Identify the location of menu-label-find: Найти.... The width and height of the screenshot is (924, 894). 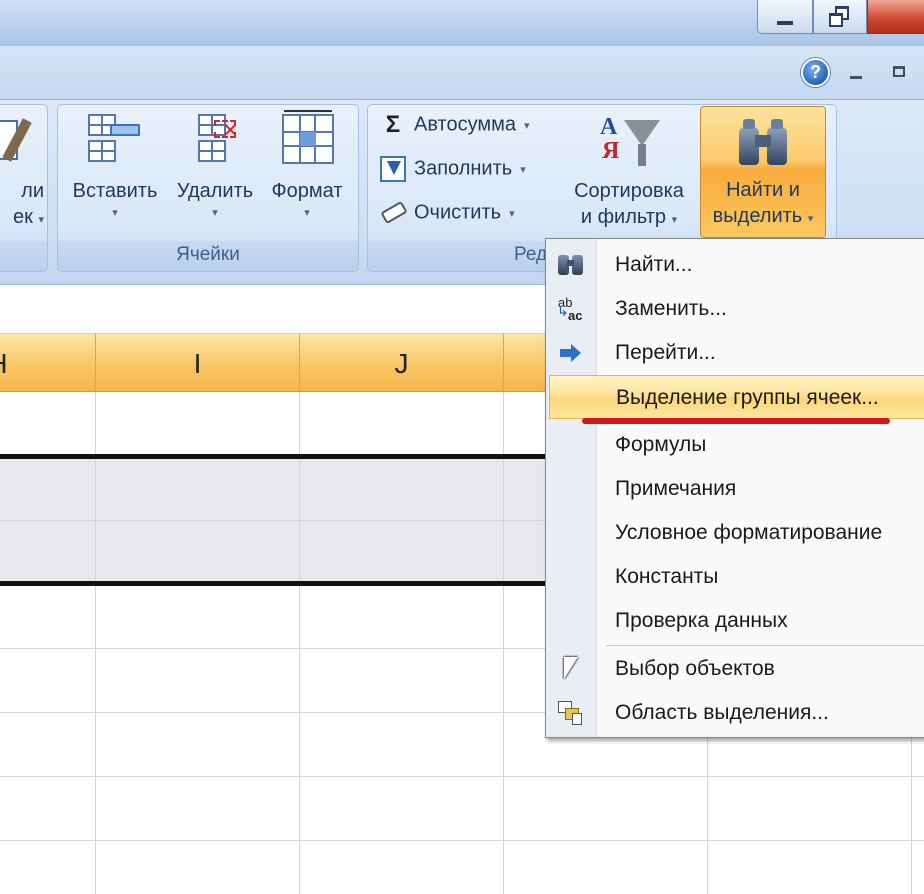
(654, 264).